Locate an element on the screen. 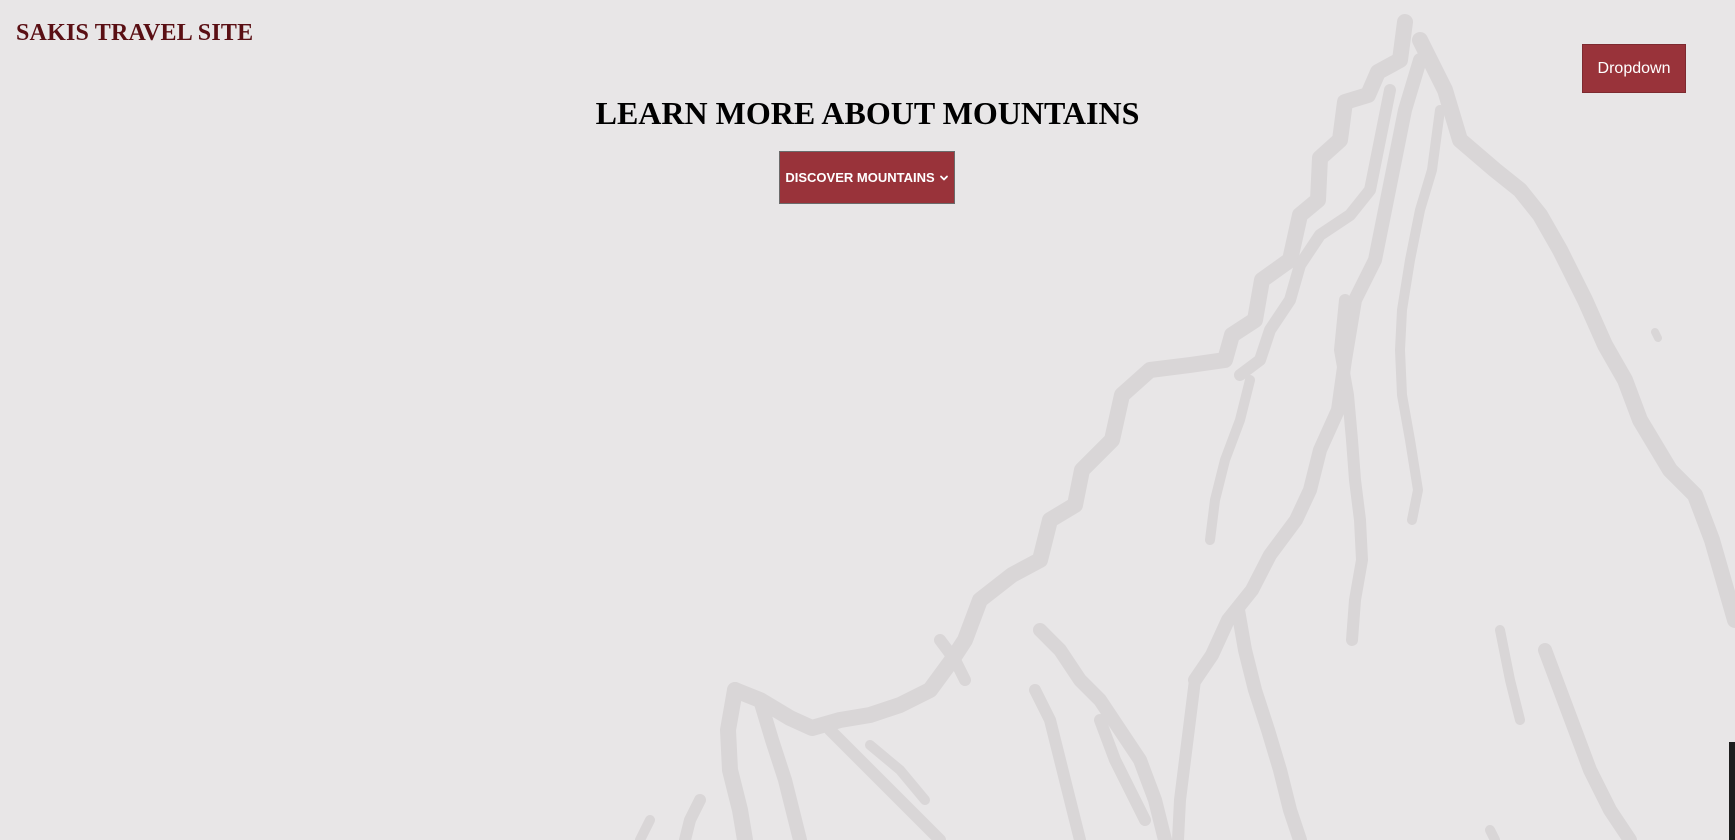 The image size is (1735, 840). discover-mountains-label: DISCOVER MOUNTAINS is located at coordinates (860, 177).